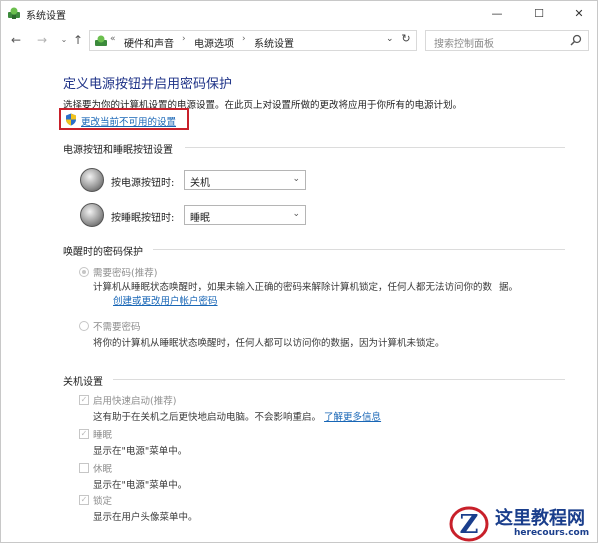 The width and height of the screenshot is (598, 543). What do you see at coordinates (165, 300) in the screenshot?
I see `create-change-password-link: 创建或更改用户帐户密码` at bounding box center [165, 300].